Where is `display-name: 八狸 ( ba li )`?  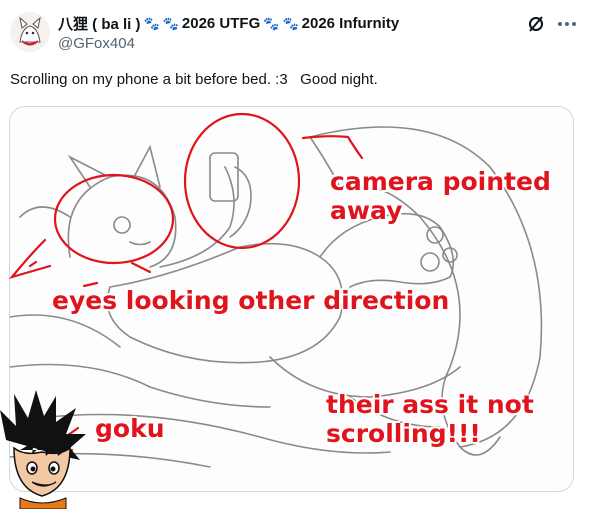 display-name: 八狸 ( ba li ) is located at coordinates (99, 23).